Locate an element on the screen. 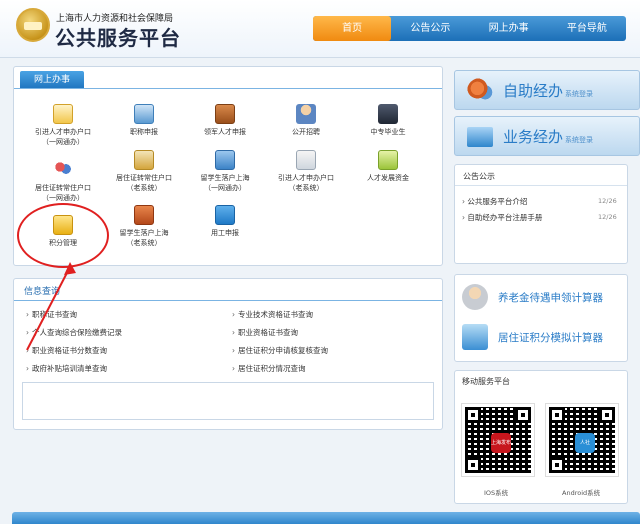 The height and width of the screenshot is (524, 640). pension-calculator-link: 养老金待遇申领计算器 is located at coordinates (542, 298).